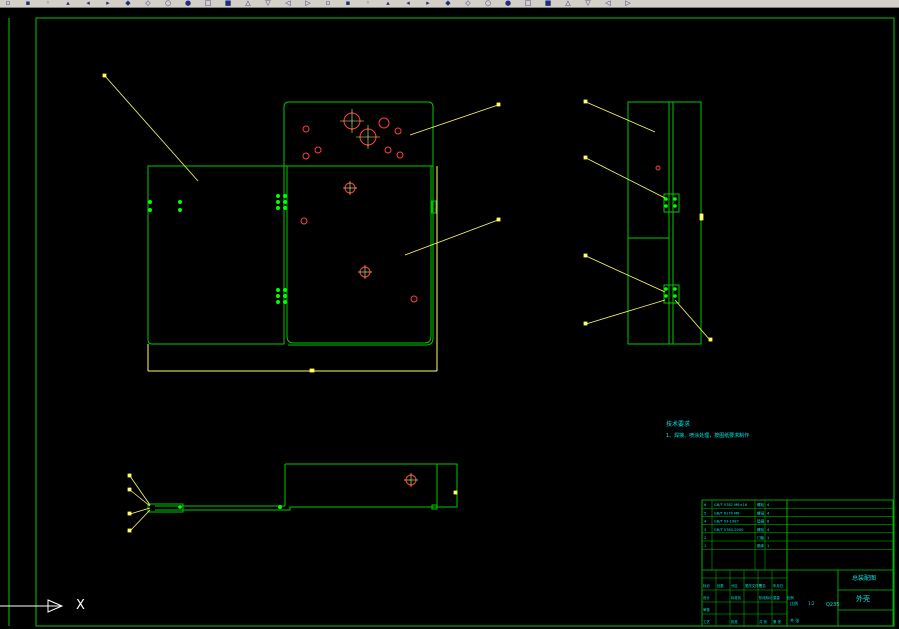  I want to click on title-grid-cell: 阶段标记, so click(766, 597).